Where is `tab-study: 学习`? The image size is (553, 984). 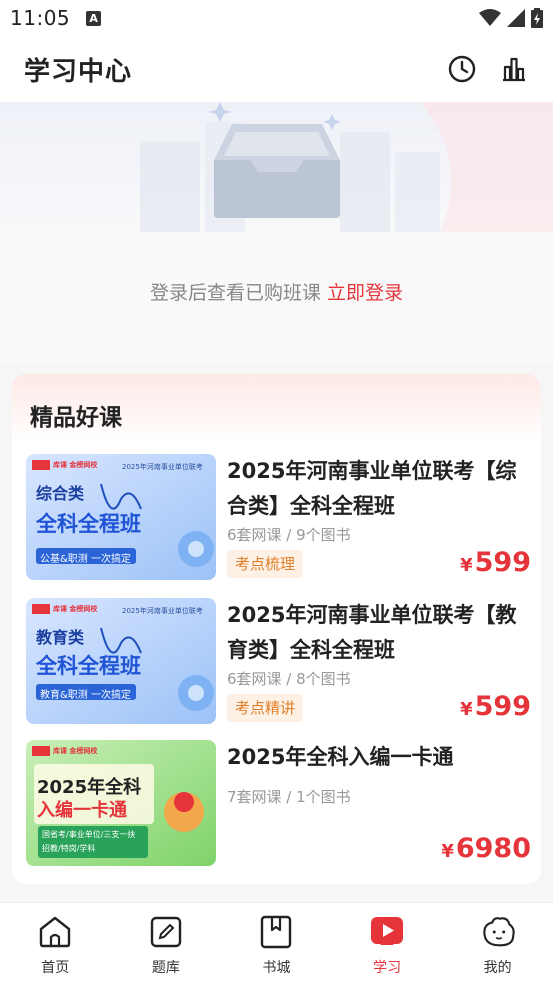
tab-study: 学习 is located at coordinates (387, 943).